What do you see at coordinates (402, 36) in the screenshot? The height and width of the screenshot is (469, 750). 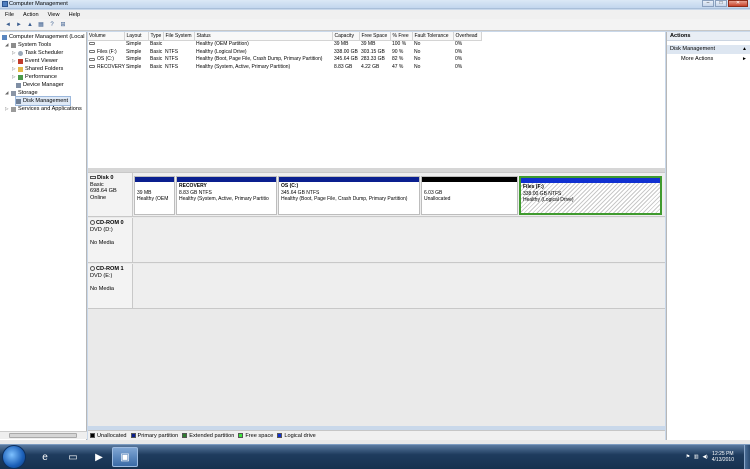 I see `column-header: % Free` at bounding box center [402, 36].